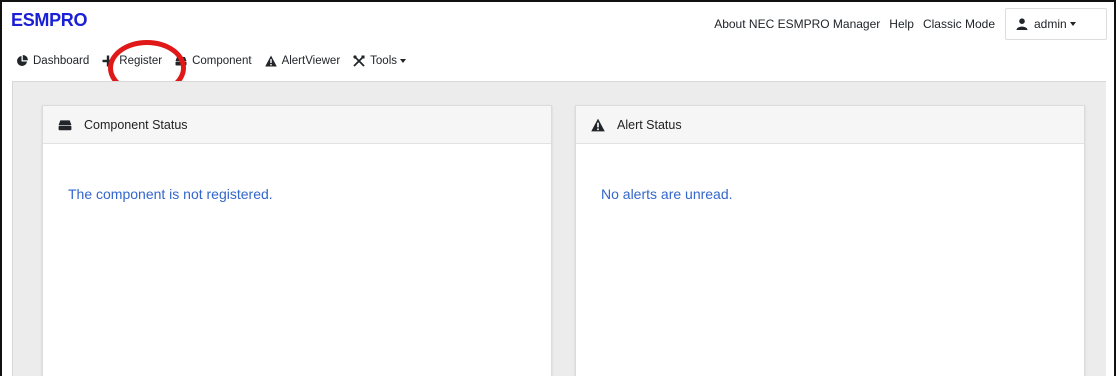 The width and height of the screenshot is (1116, 376). I want to click on card-title: Component Status, so click(136, 124).